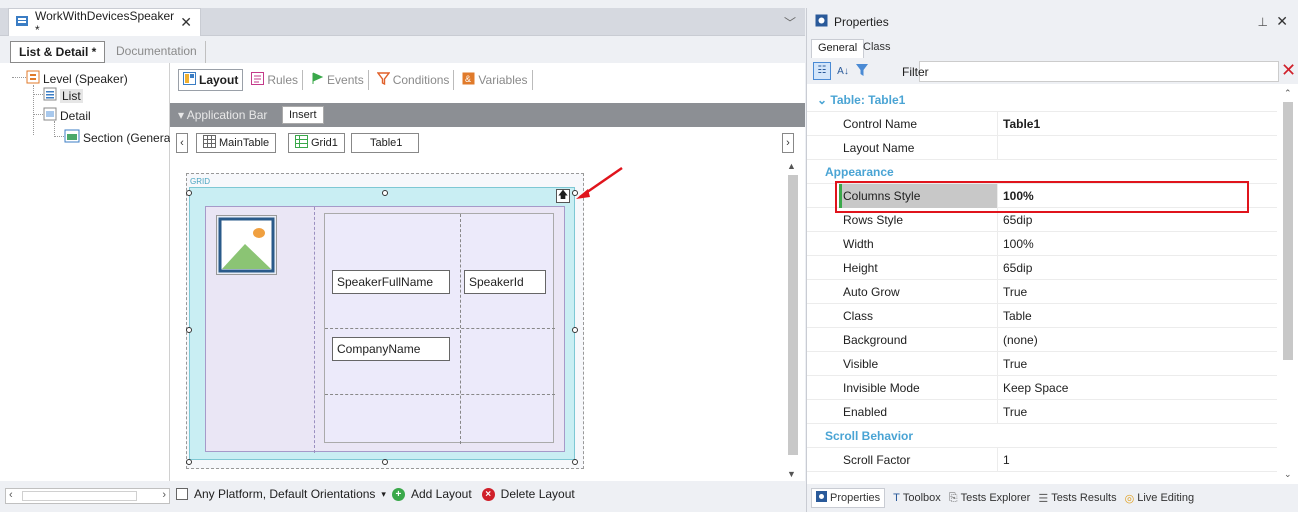 The width and height of the screenshot is (1298, 512). What do you see at coordinates (505, 282) in the screenshot?
I see `speaker-id-field: SpeakerId` at bounding box center [505, 282].